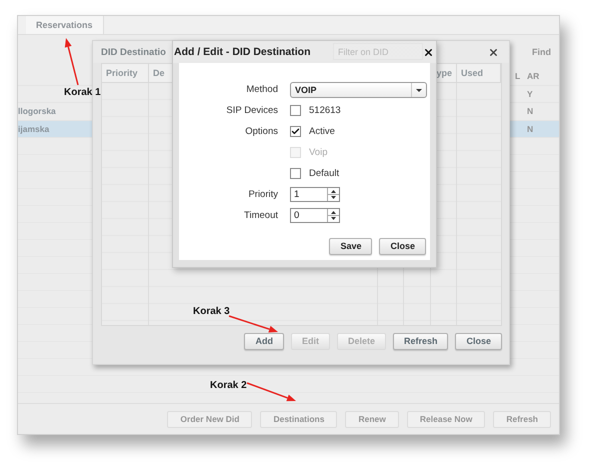 The width and height of the screenshot is (600, 475). I want to click on annotation-label: Korak 3, so click(211, 311).